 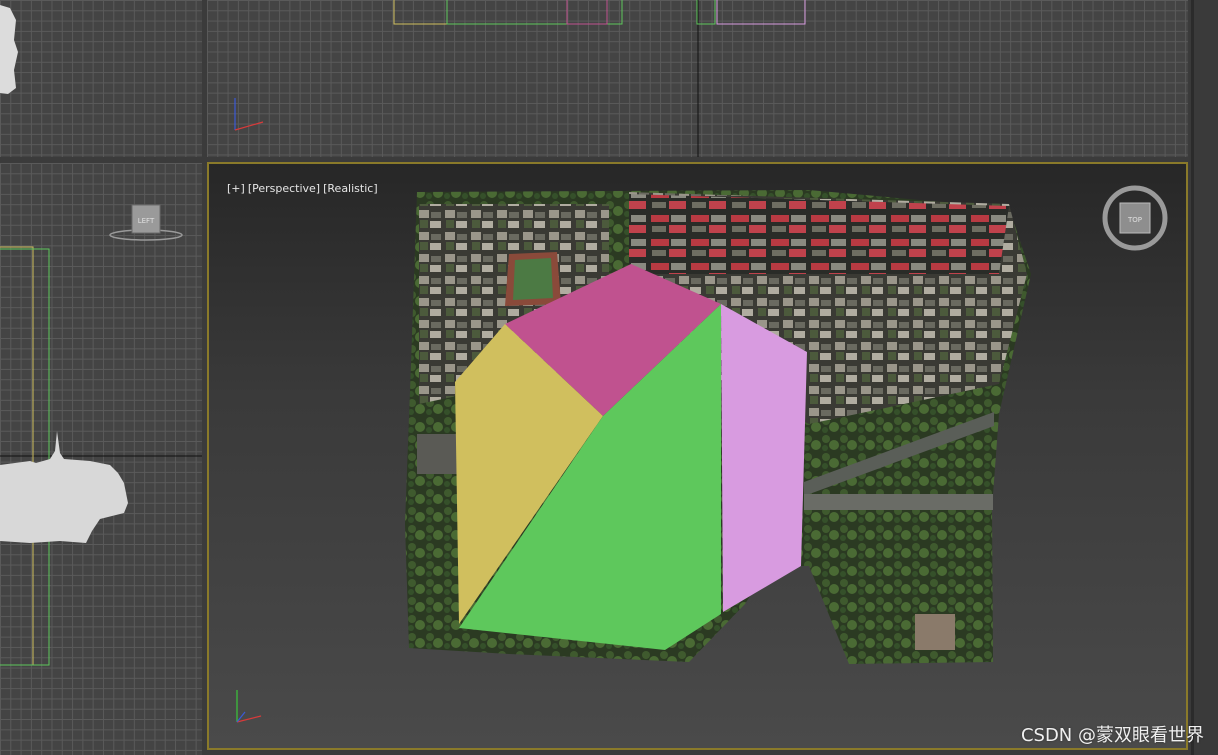 I want to click on viewport-left: LEFT, so click(x=101, y=459).